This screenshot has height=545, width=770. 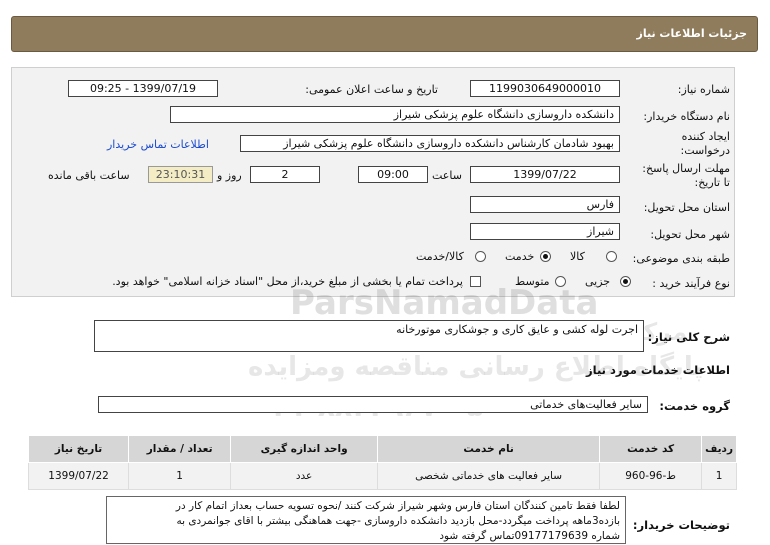 I want to click on service-group-field: سایر فعالیت‌های خدماتی, so click(x=373, y=404).